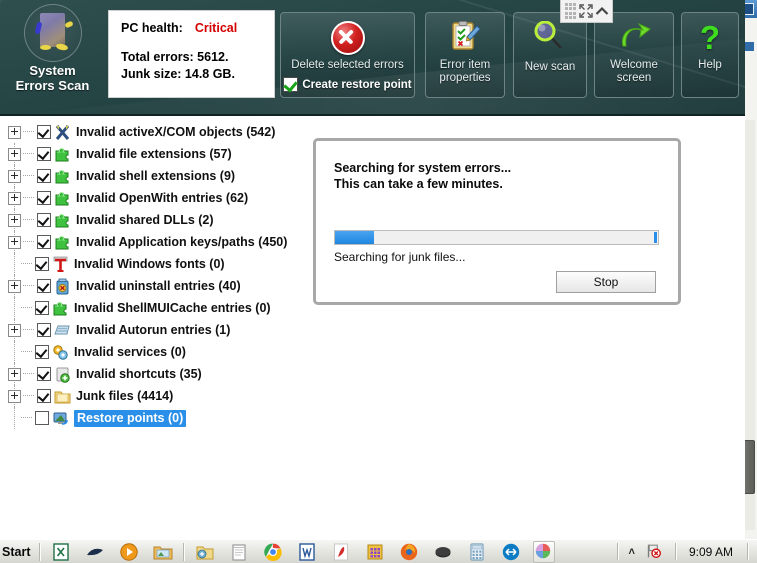 Image resolution: width=757 pixels, height=563 pixels. I want to click on tree-item-label: Invalid shortcuts (35), so click(139, 373).